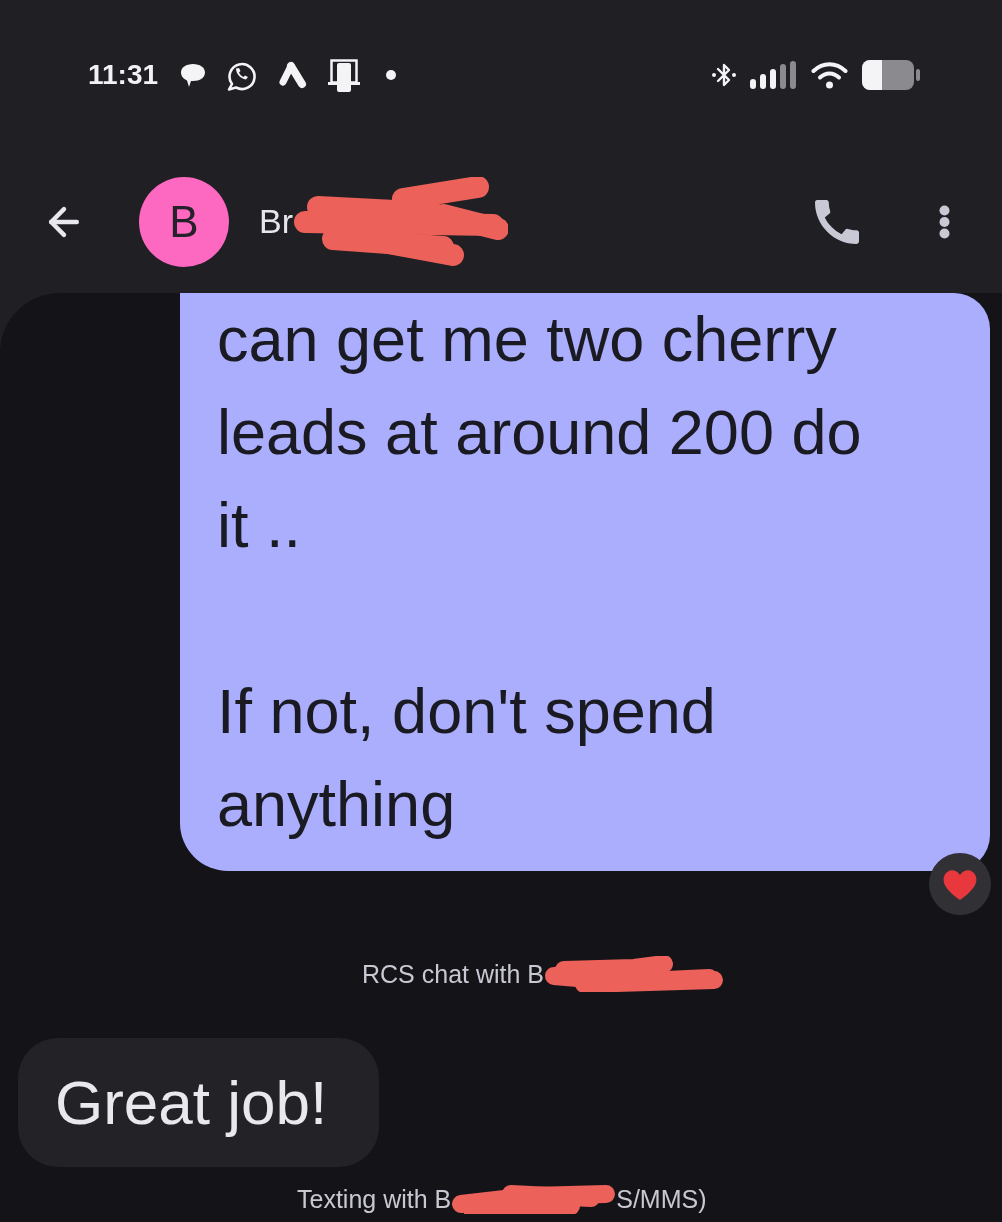  I want to click on contact-name: Br, so click(276, 221).